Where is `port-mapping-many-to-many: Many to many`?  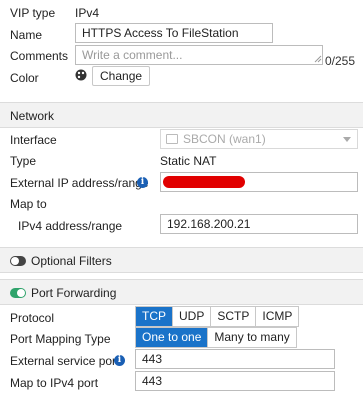 port-mapping-many-to-many: Many to many is located at coordinates (252, 337).